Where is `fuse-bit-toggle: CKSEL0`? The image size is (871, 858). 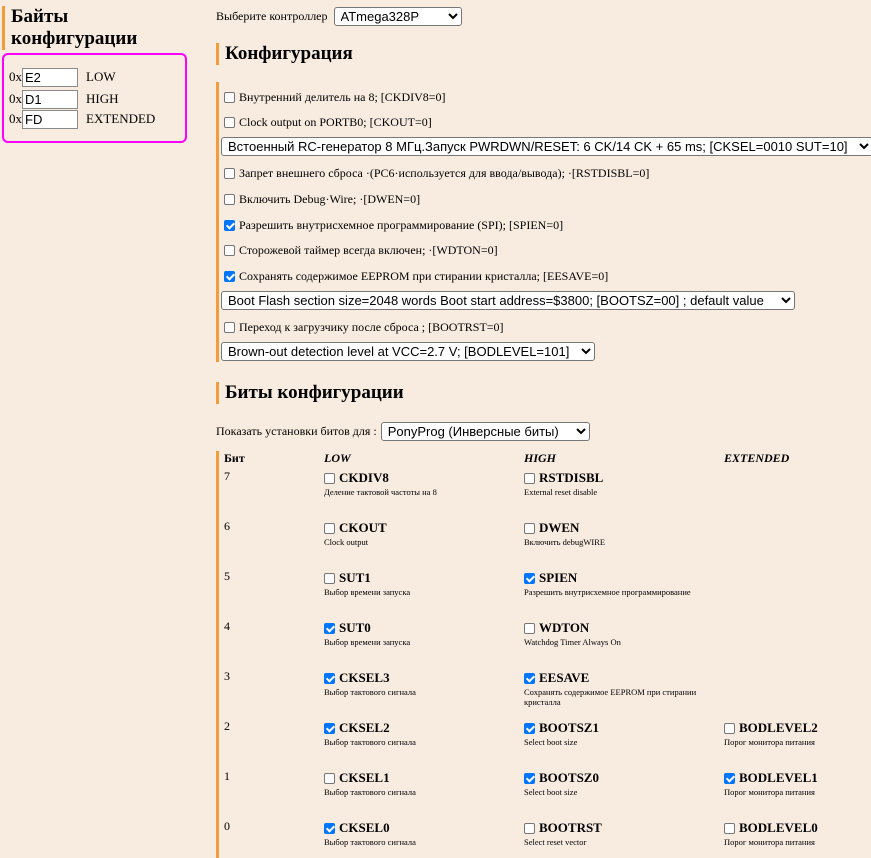 fuse-bit-toggle: CKSEL0 is located at coordinates (419, 827).